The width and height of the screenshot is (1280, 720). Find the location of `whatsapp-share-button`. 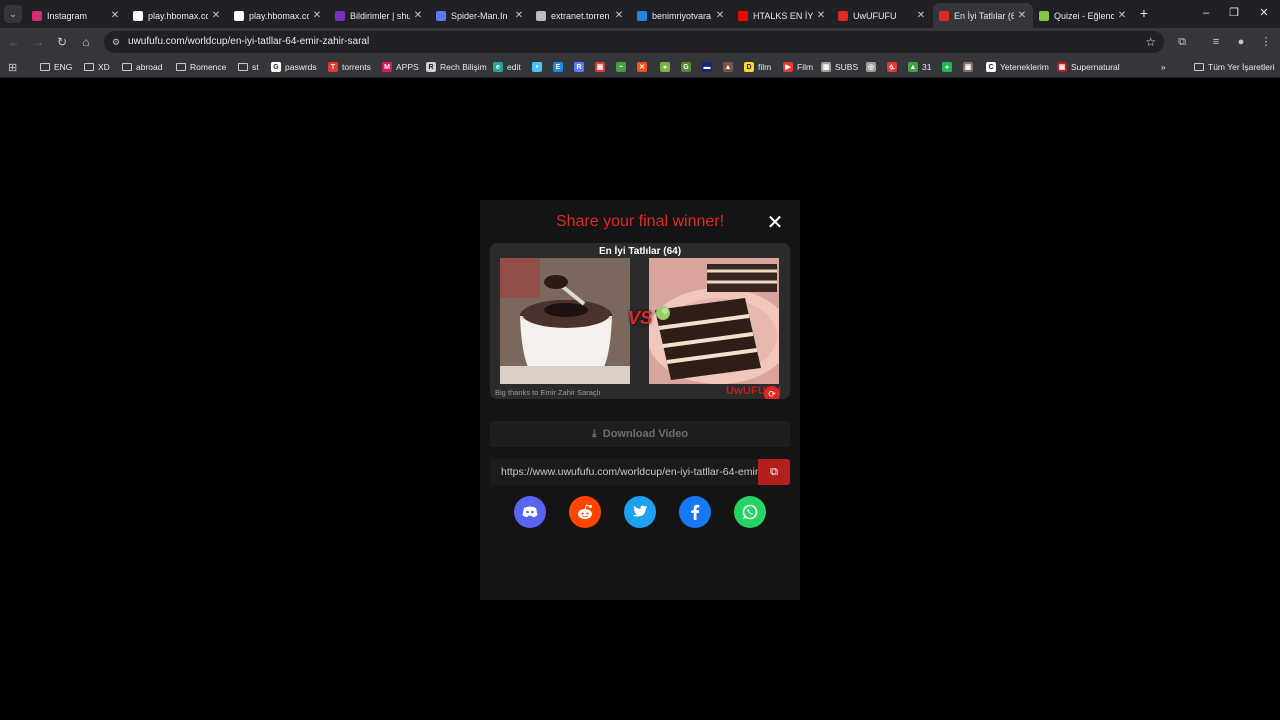

whatsapp-share-button is located at coordinates (750, 512).